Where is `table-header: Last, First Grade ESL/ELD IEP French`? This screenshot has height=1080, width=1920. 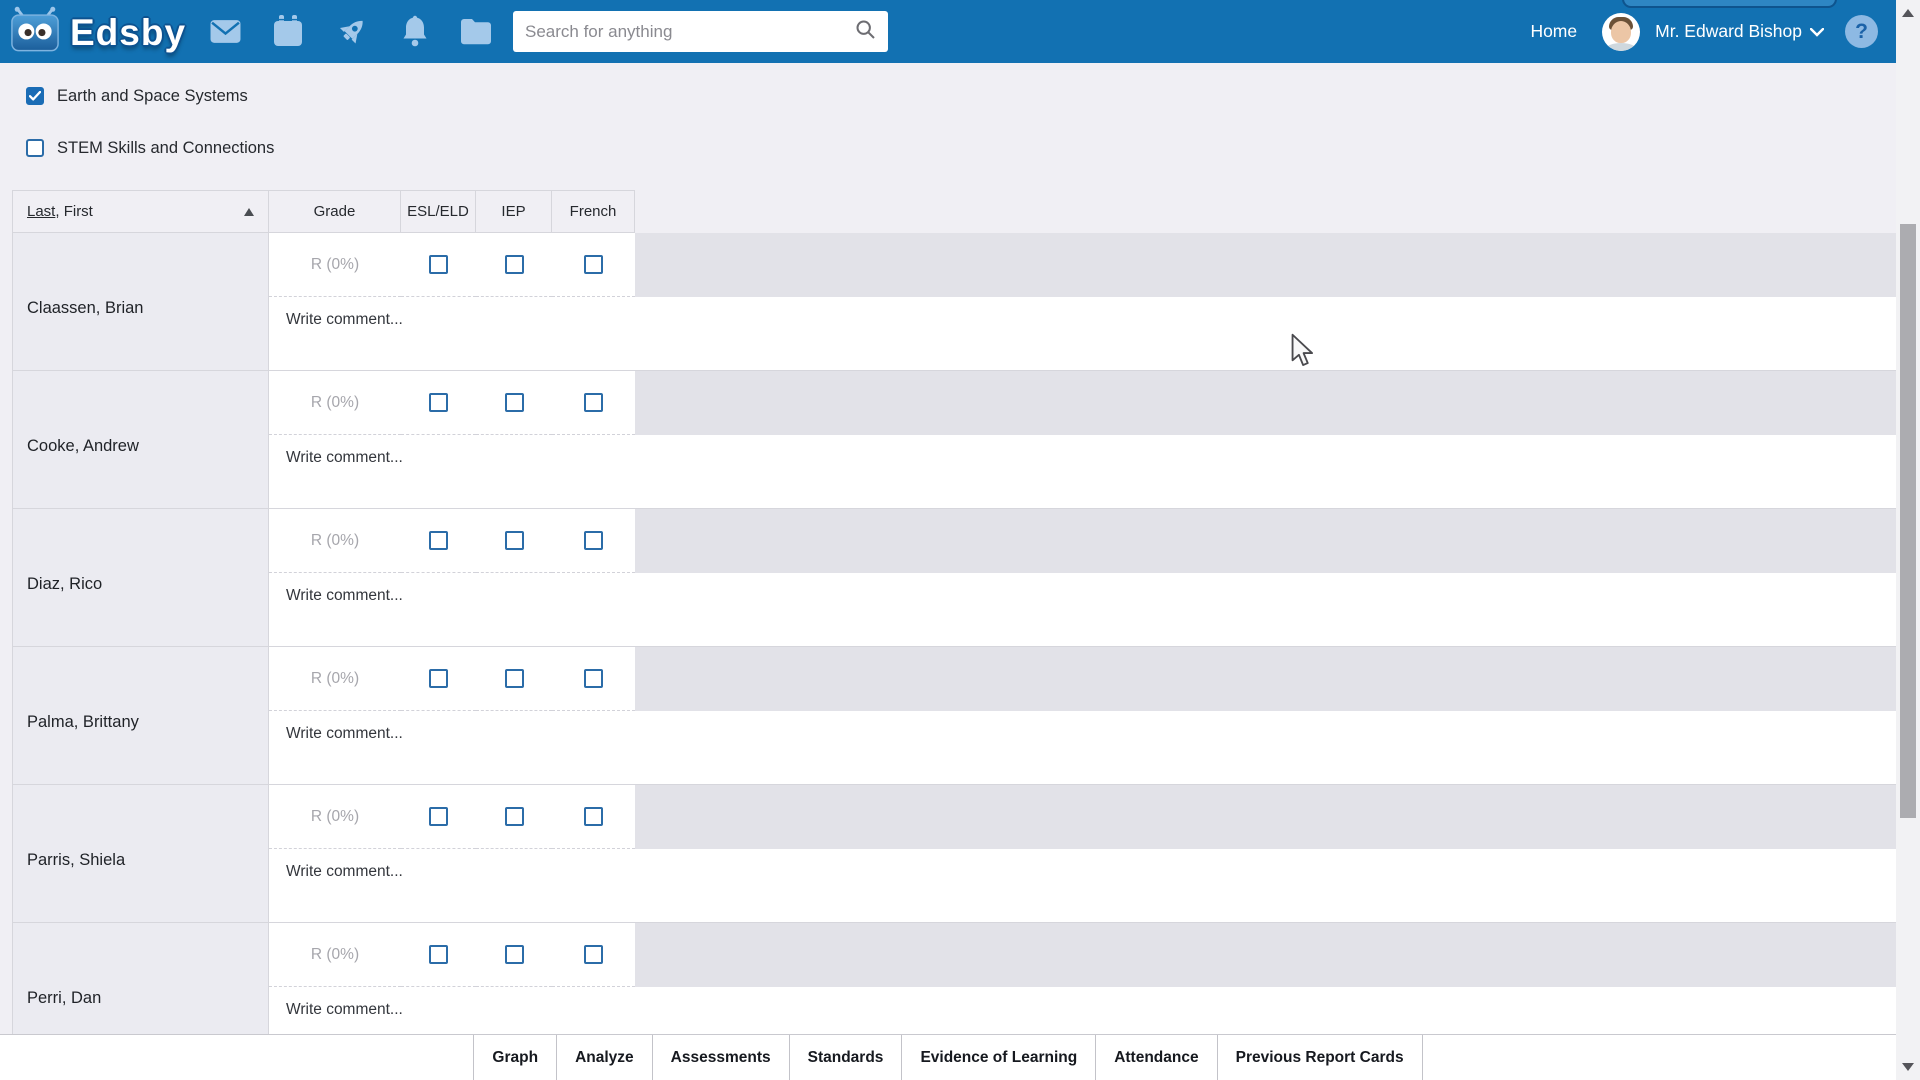 table-header: Last, First Grade ESL/ELD IEP French is located at coordinates (323, 211).